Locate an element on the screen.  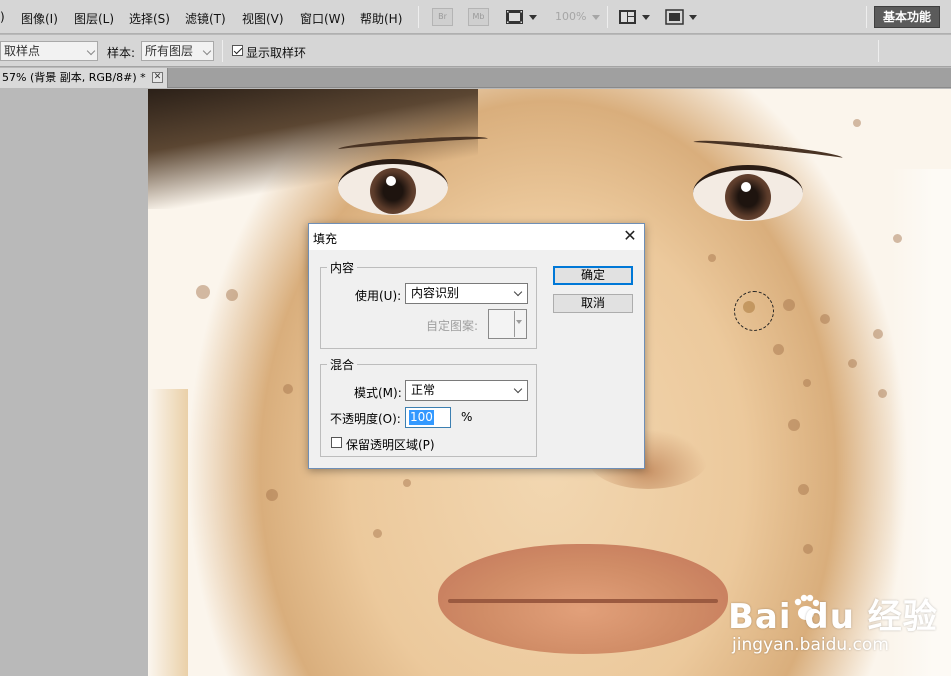
menu-fragment: ) is located at coordinates (2, 17).